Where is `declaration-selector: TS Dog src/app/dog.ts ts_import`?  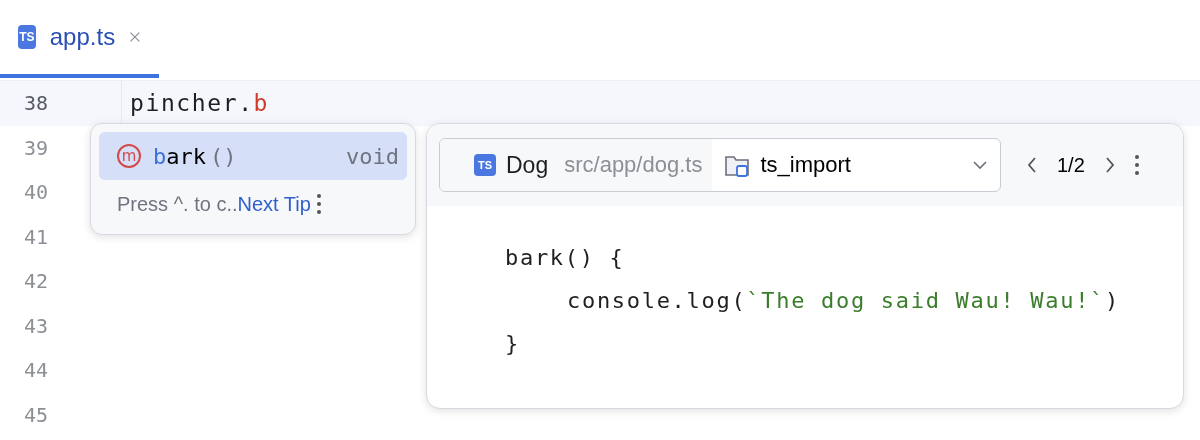 declaration-selector: TS Dog src/app/dog.ts ts_import is located at coordinates (720, 165).